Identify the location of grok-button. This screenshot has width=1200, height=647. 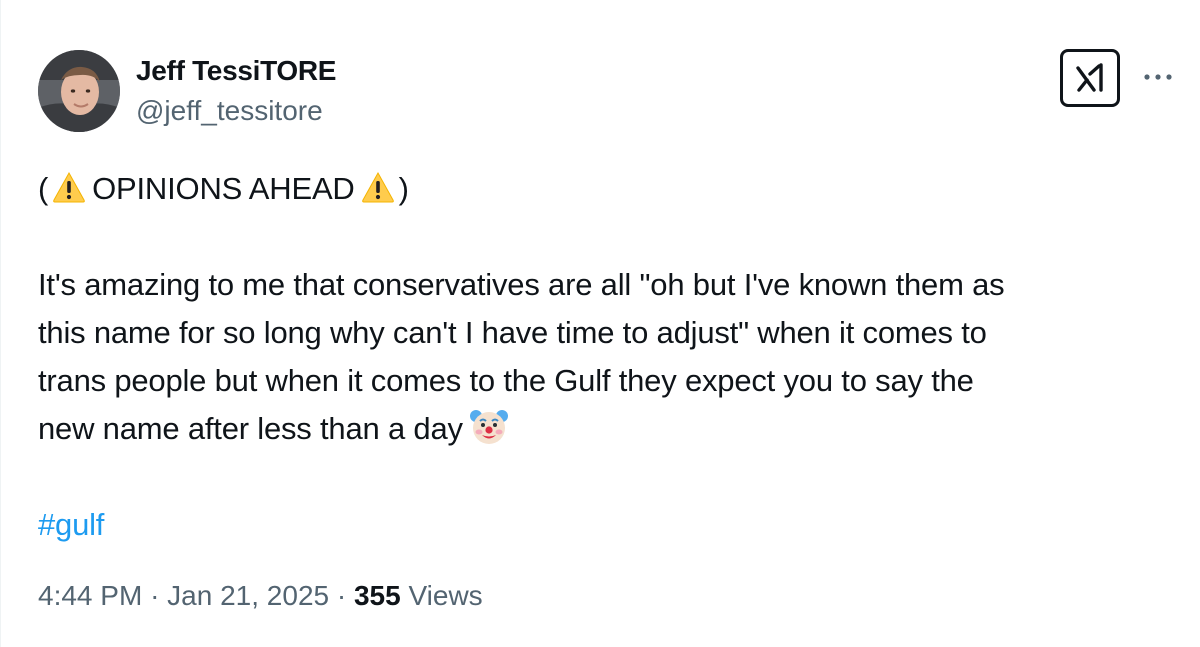
(1090, 78).